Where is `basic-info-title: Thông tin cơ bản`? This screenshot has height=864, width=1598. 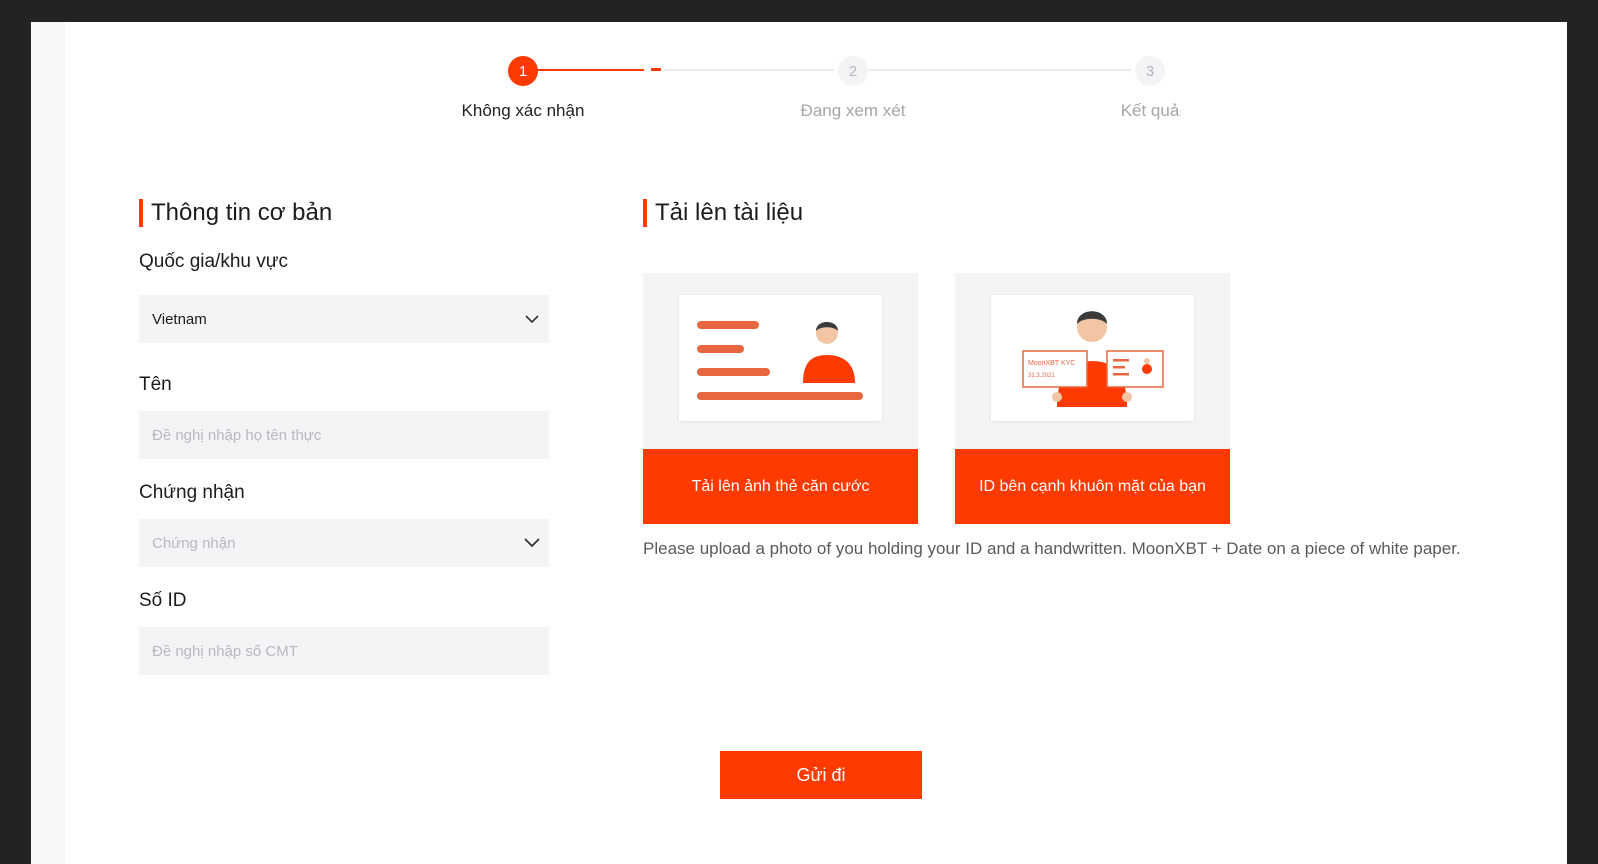 basic-info-title: Thông tin cơ bản is located at coordinates (235, 213).